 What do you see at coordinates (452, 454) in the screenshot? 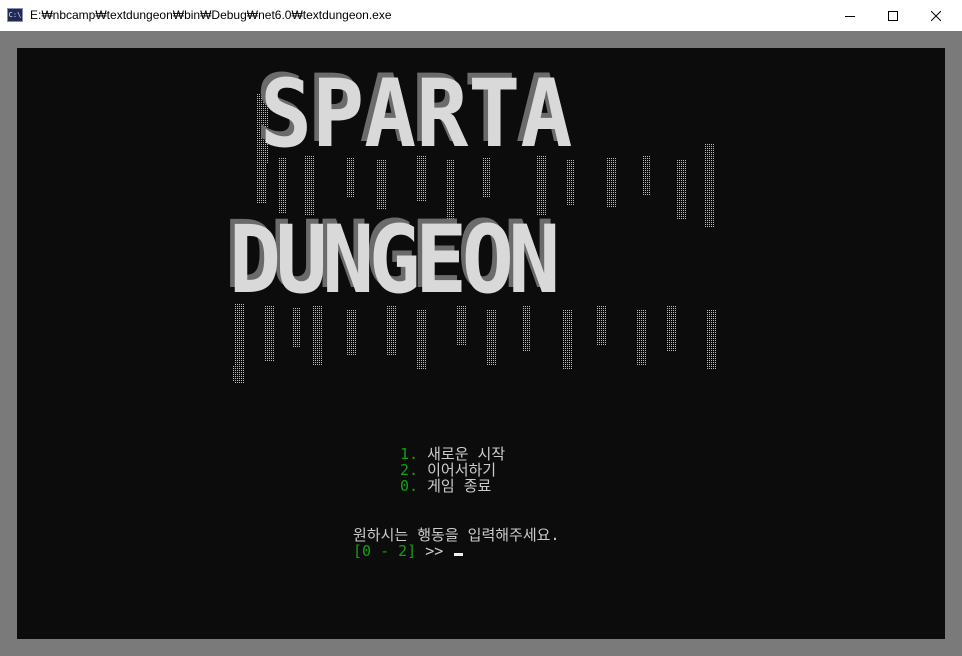
I see `menu-item-new-game: 1. 새로운 시작` at bounding box center [452, 454].